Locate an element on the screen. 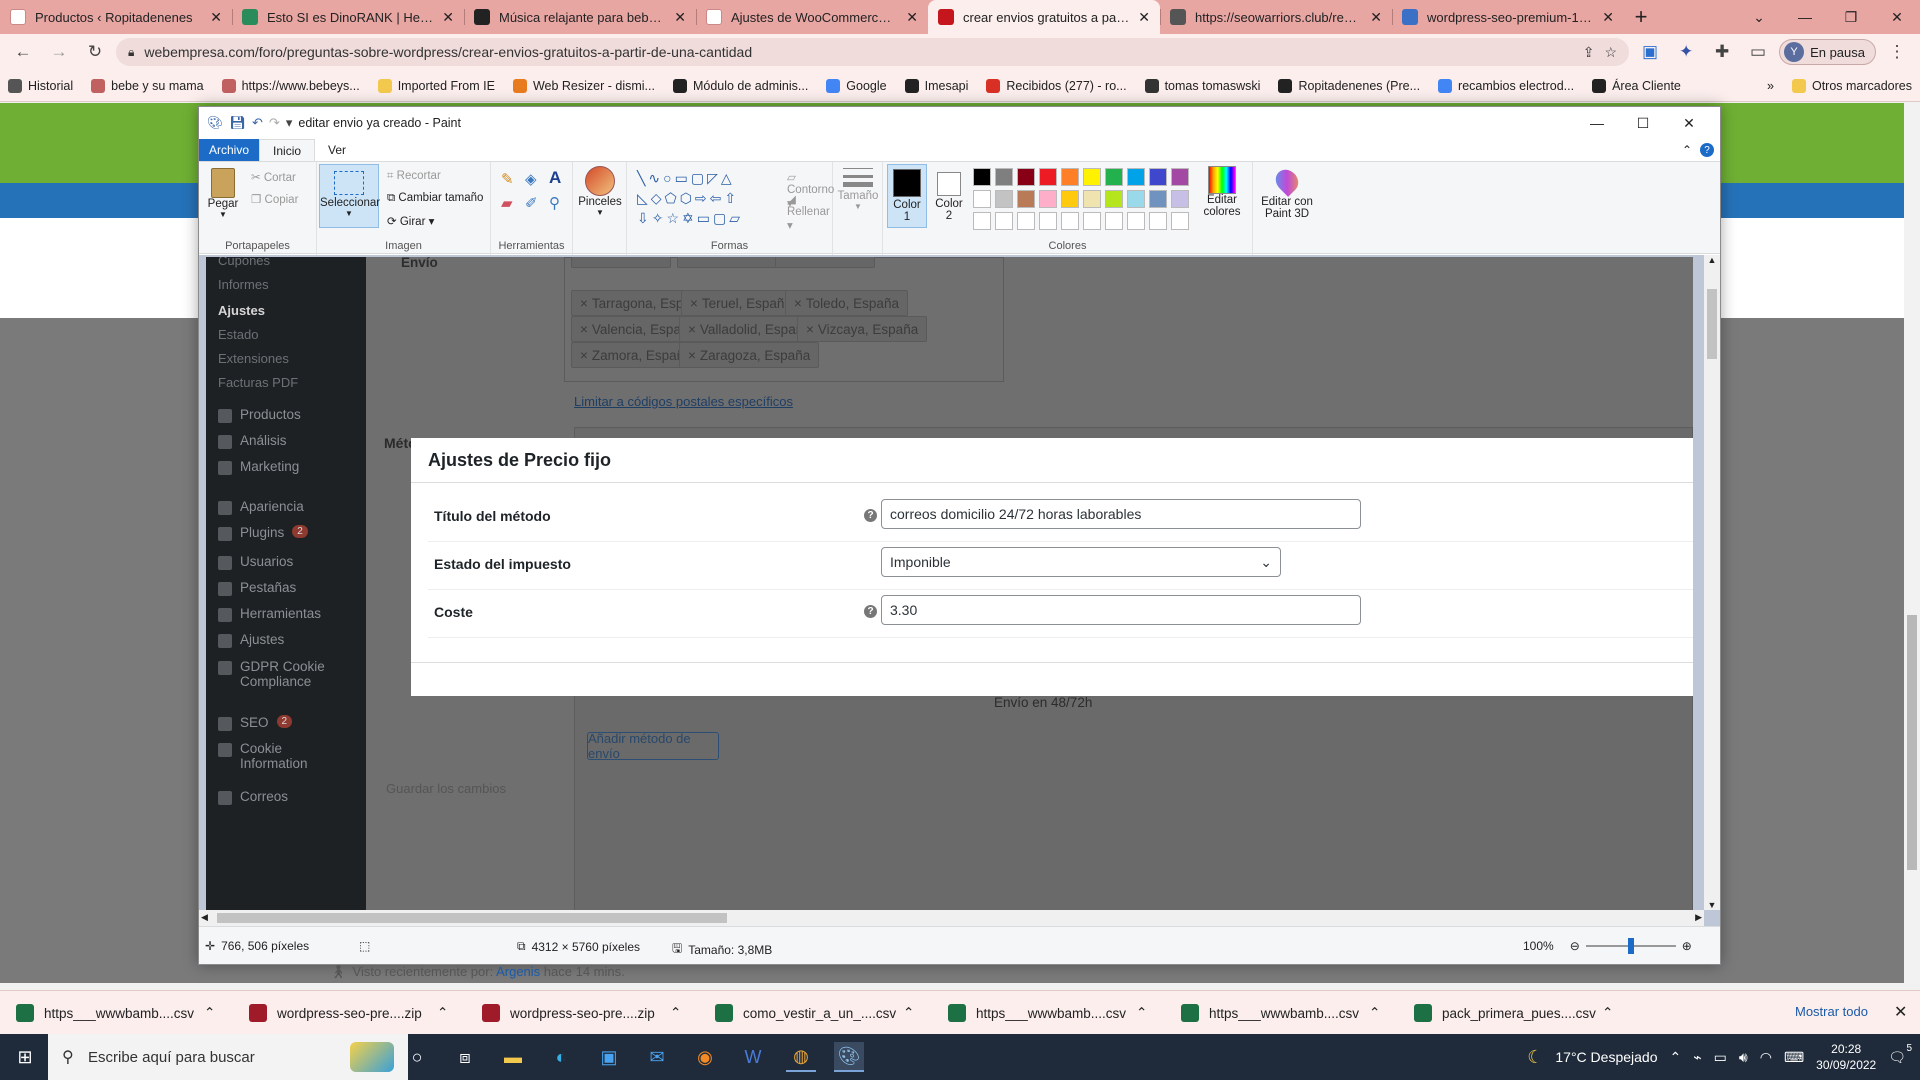 This screenshot has height=1080, width=1920. language-icon: ⌨ is located at coordinates (1794, 1057).